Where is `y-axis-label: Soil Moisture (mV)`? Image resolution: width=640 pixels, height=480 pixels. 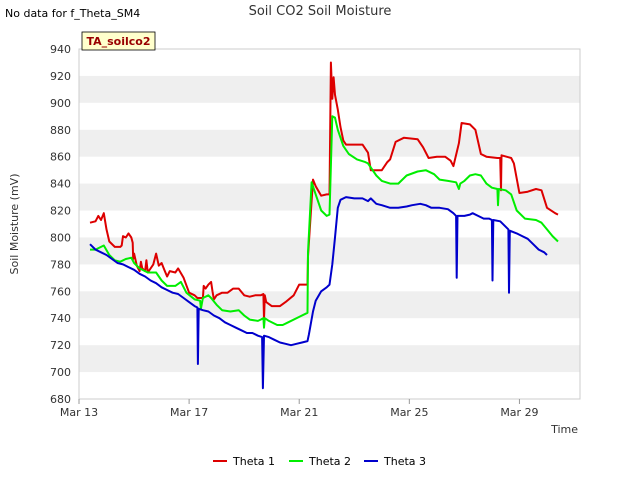 y-axis-label: Soil Moisture (mV) is located at coordinates (14, 224).